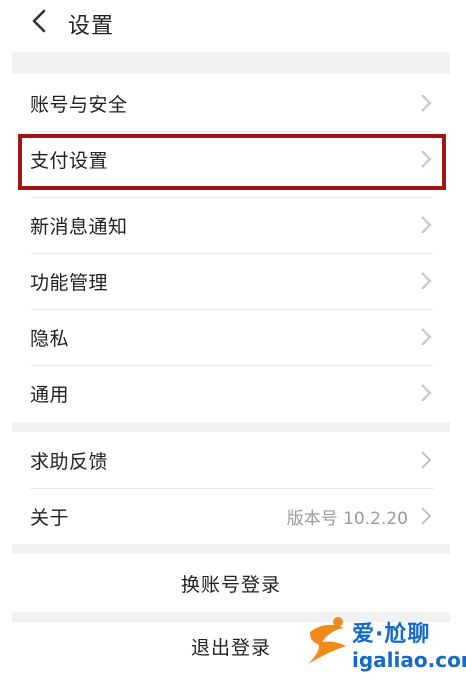  Describe the element at coordinates (233, 24) in the screenshot. I see `top-bar: 设置` at that location.